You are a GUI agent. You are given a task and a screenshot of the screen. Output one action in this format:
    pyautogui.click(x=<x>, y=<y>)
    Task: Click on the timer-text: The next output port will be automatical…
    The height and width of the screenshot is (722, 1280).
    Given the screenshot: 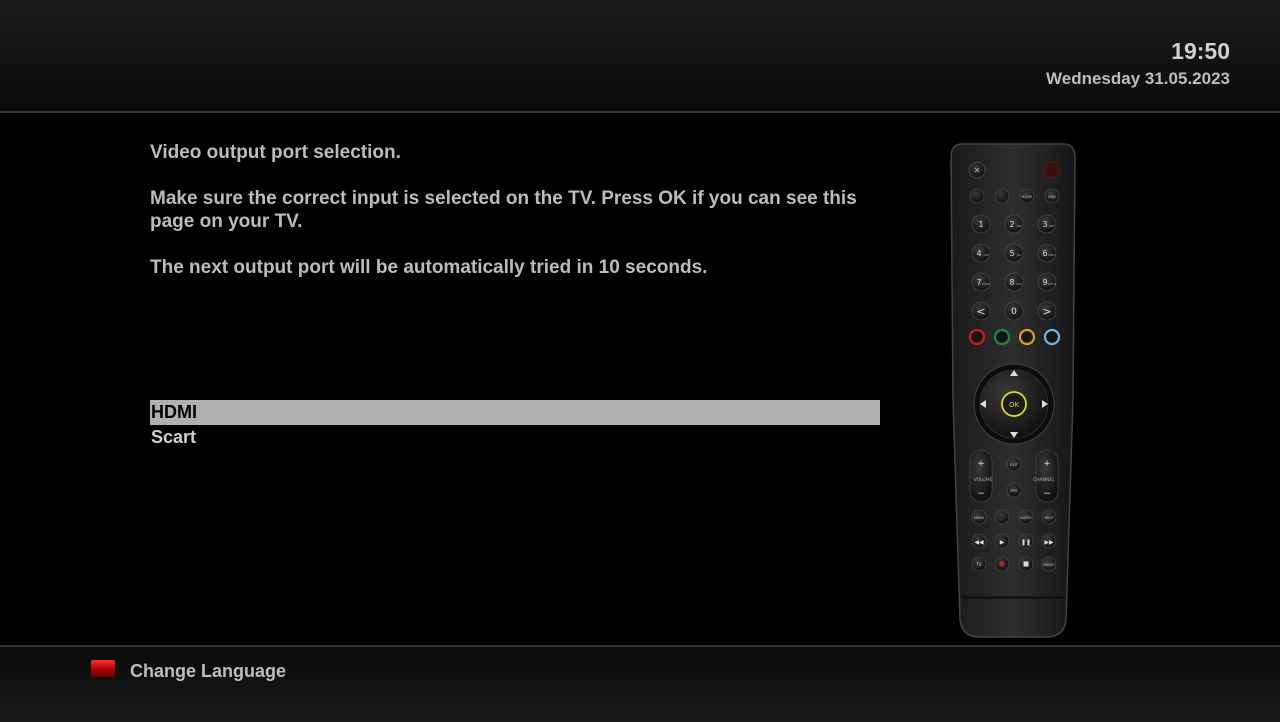 What is the action you would take?
    pyautogui.click(x=429, y=267)
    